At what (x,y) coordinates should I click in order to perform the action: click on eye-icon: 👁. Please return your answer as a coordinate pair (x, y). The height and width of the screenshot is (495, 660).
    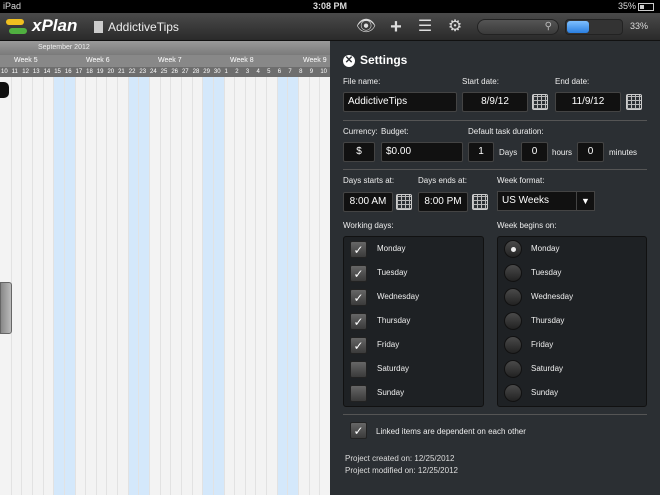
    Looking at the image, I should click on (366, 27).